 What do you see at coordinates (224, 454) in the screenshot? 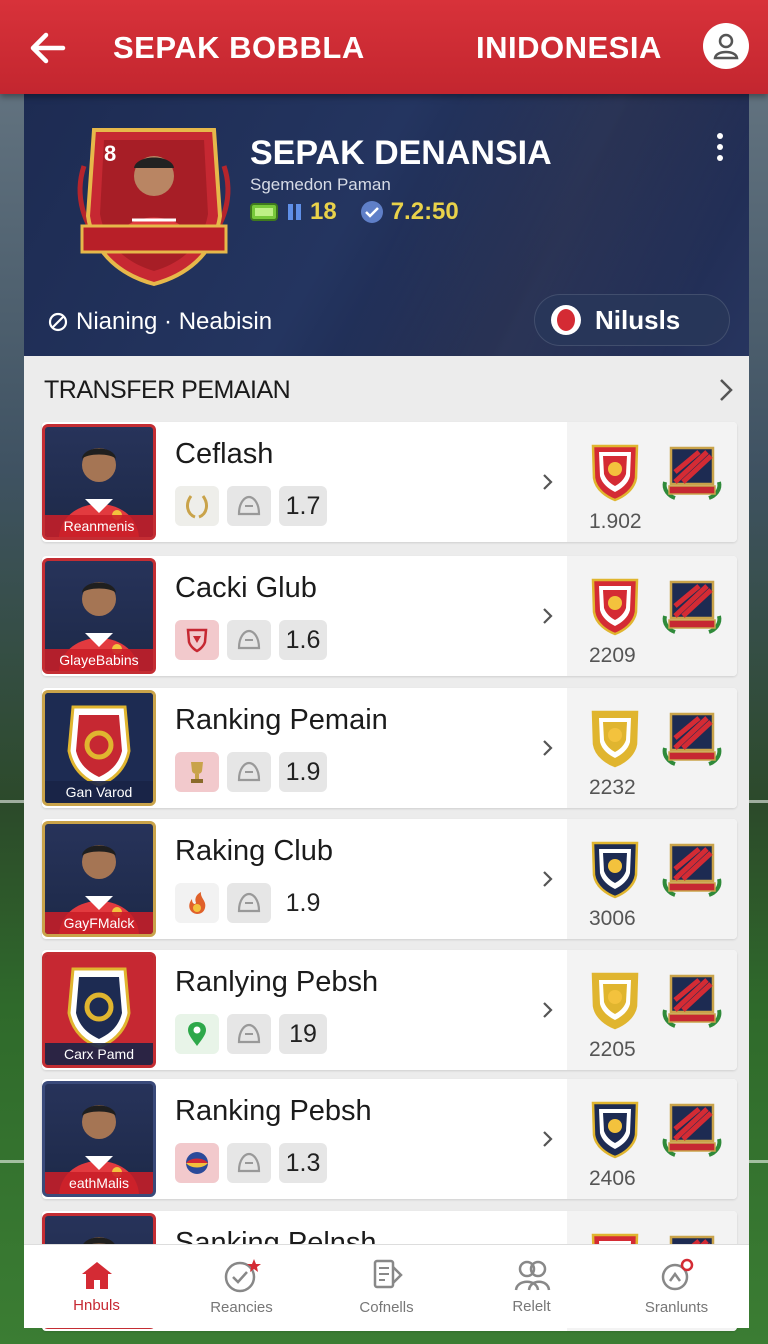
I see `row-title: Ceflash` at bounding box center [224, 454].